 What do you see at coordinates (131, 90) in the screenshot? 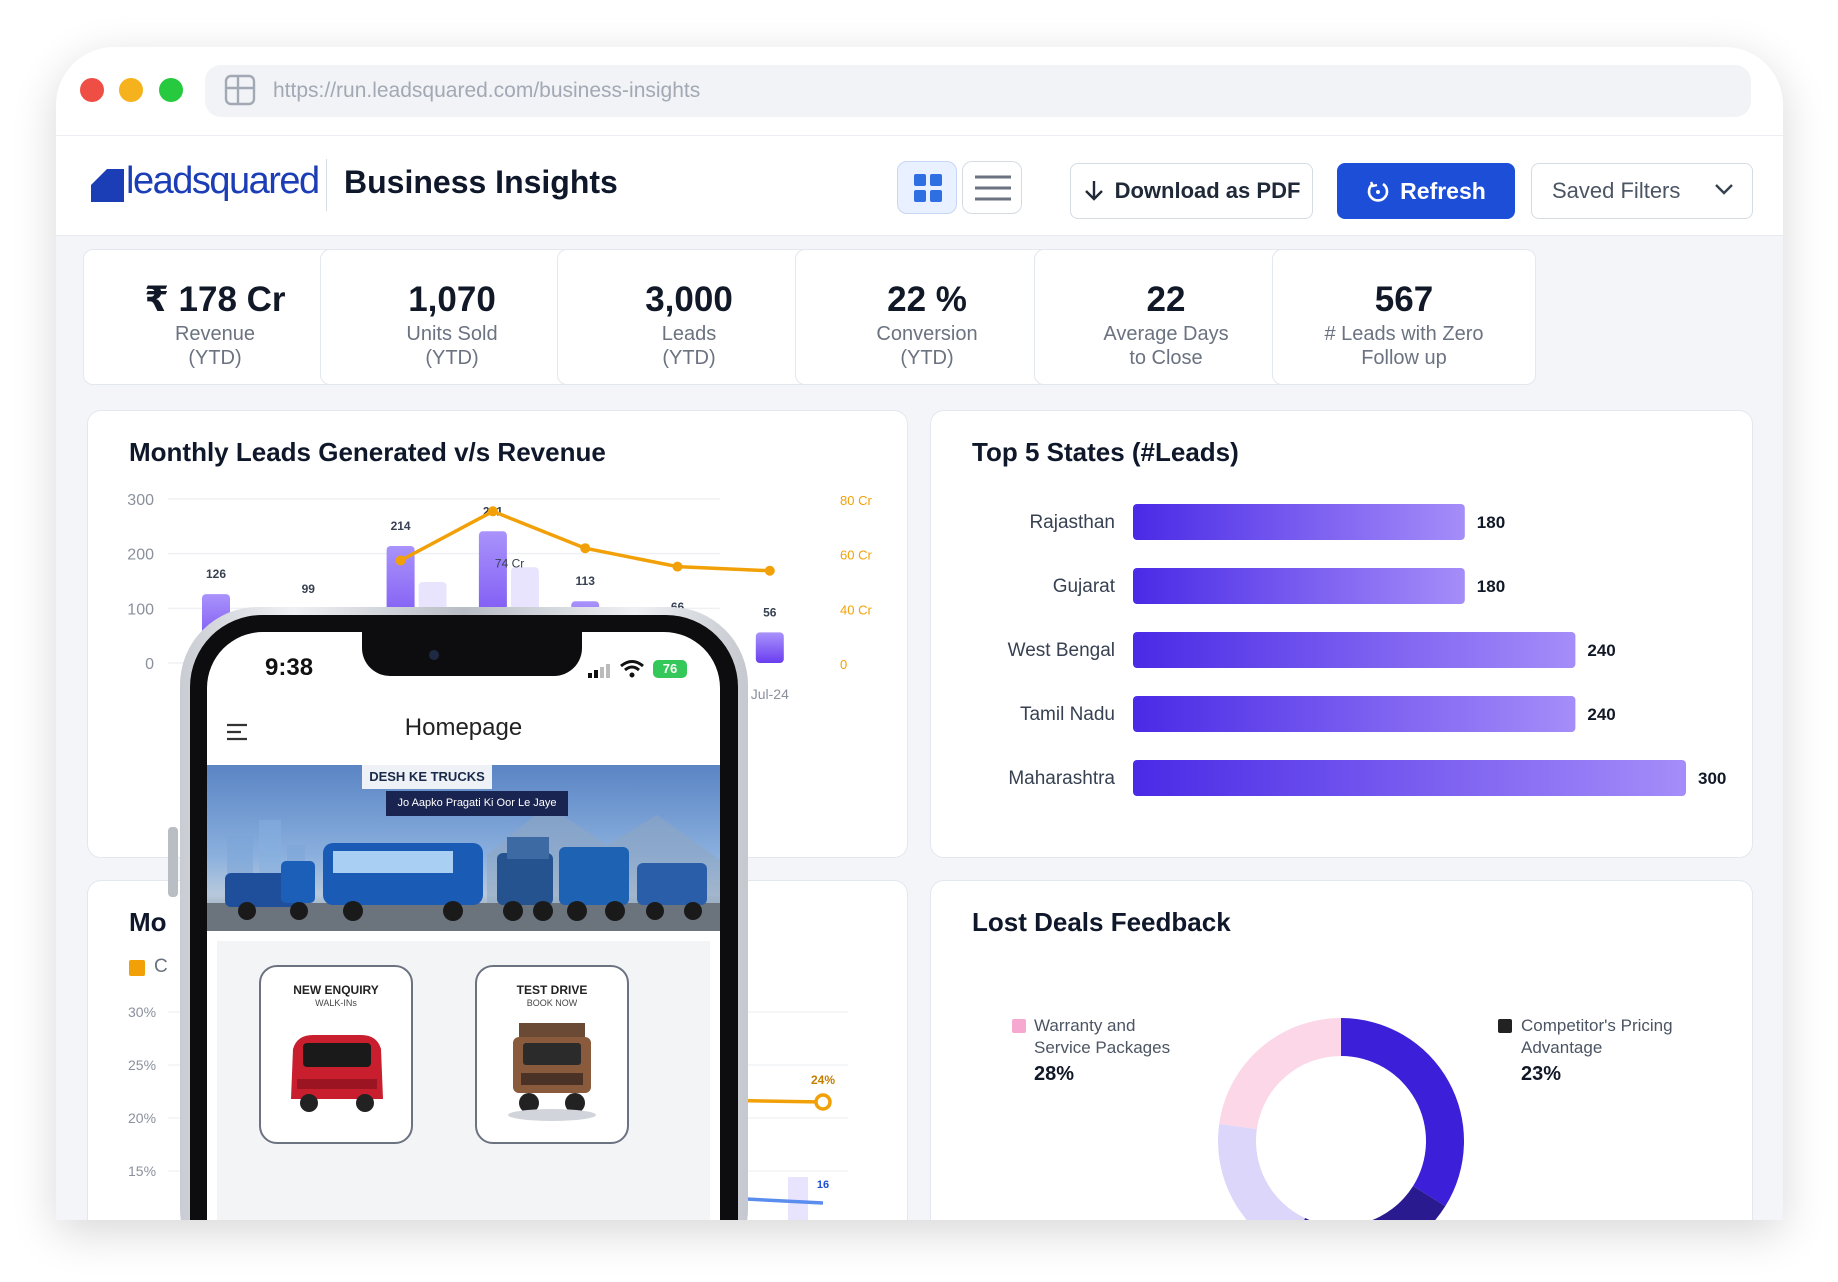
I see `minimize-window-button` at bounding box center [131, 90].